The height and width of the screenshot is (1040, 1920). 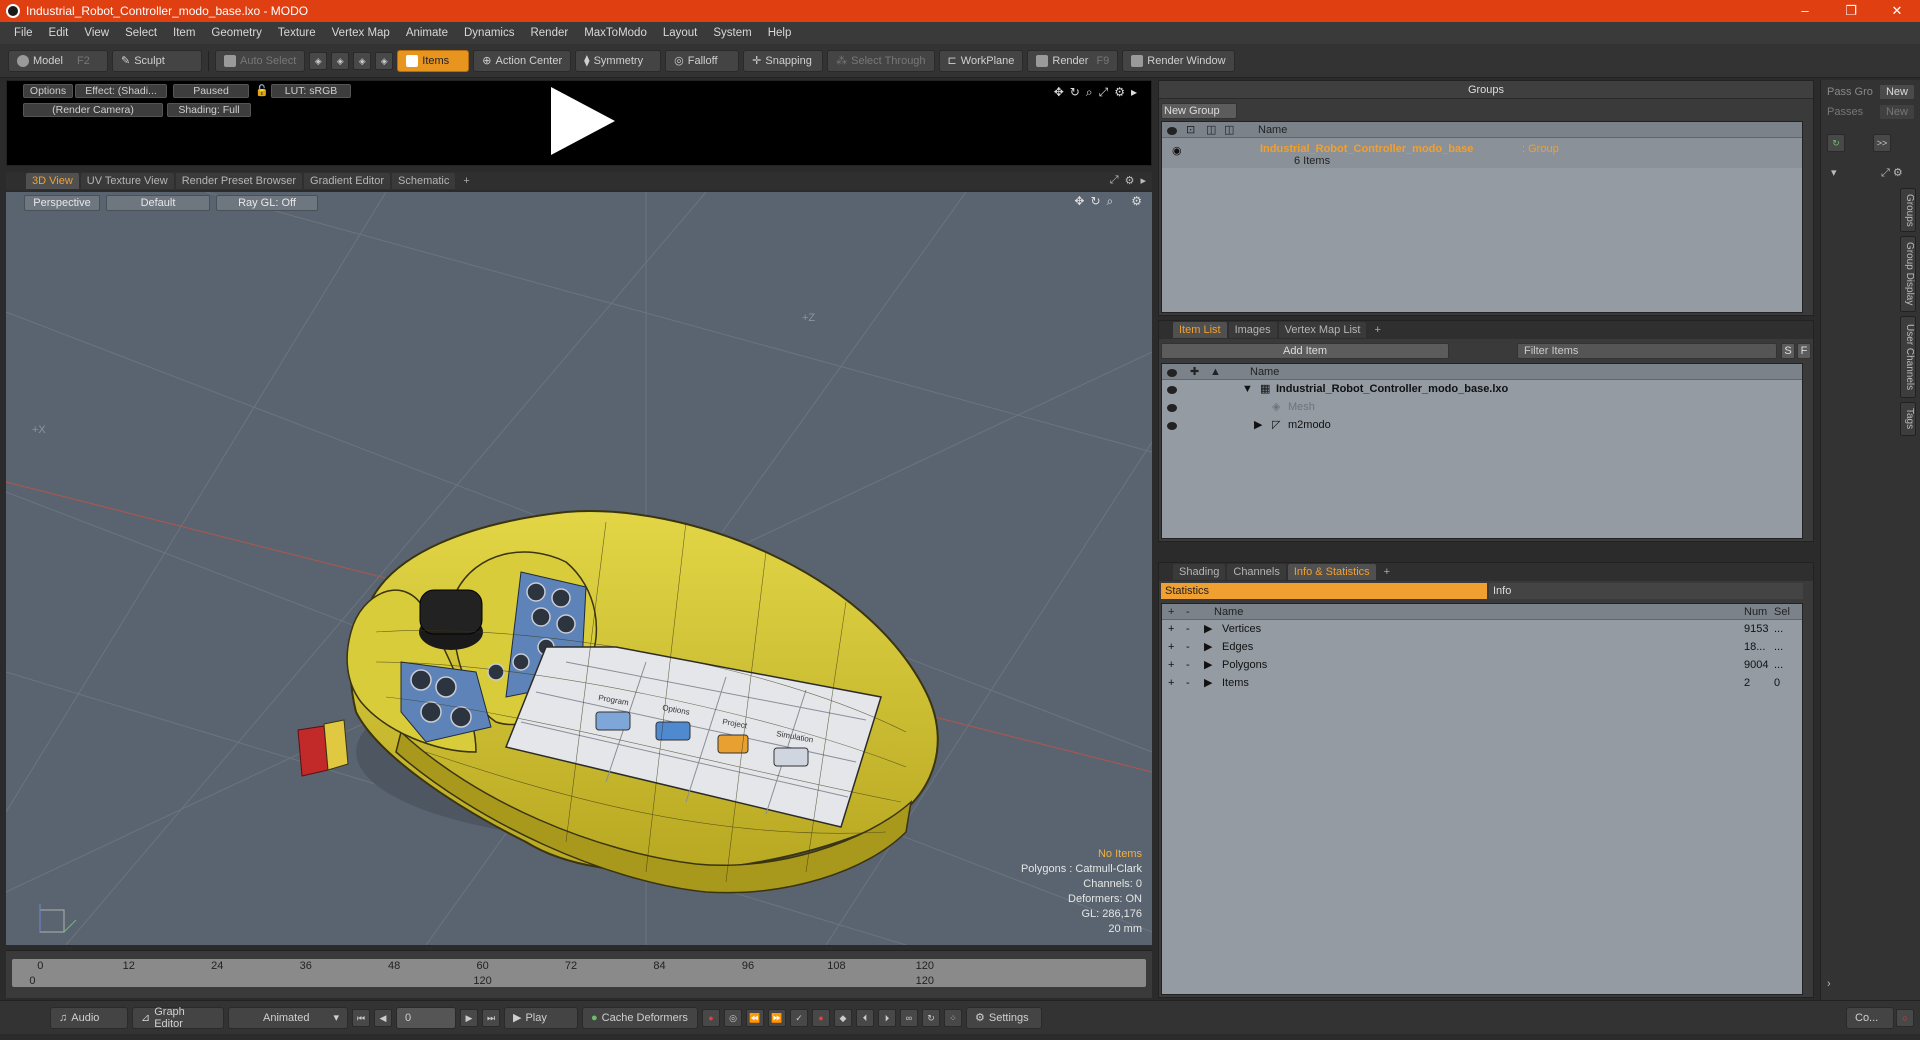 I want to click on record-indicator-icon: ○, so click(x=1905, y=1017).